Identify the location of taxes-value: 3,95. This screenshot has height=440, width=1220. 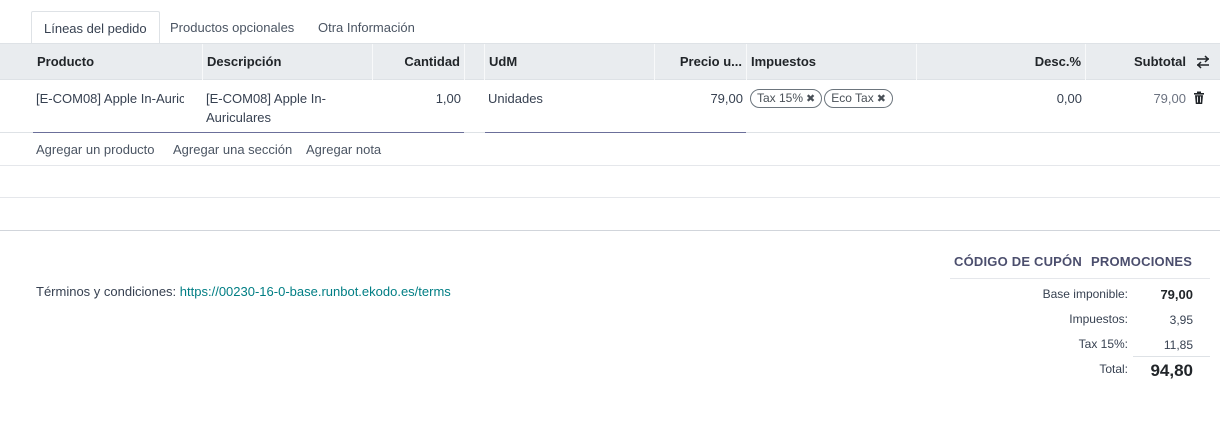
(1181, 320).